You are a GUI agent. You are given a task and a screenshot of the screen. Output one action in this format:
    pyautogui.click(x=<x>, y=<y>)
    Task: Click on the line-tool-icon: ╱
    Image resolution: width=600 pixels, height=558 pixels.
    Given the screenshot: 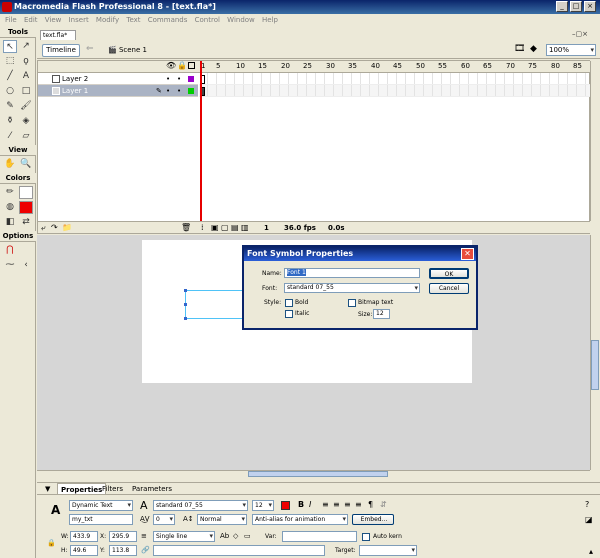 What is the action you would take?
    pyautogui.click(x=10, y=76)
    